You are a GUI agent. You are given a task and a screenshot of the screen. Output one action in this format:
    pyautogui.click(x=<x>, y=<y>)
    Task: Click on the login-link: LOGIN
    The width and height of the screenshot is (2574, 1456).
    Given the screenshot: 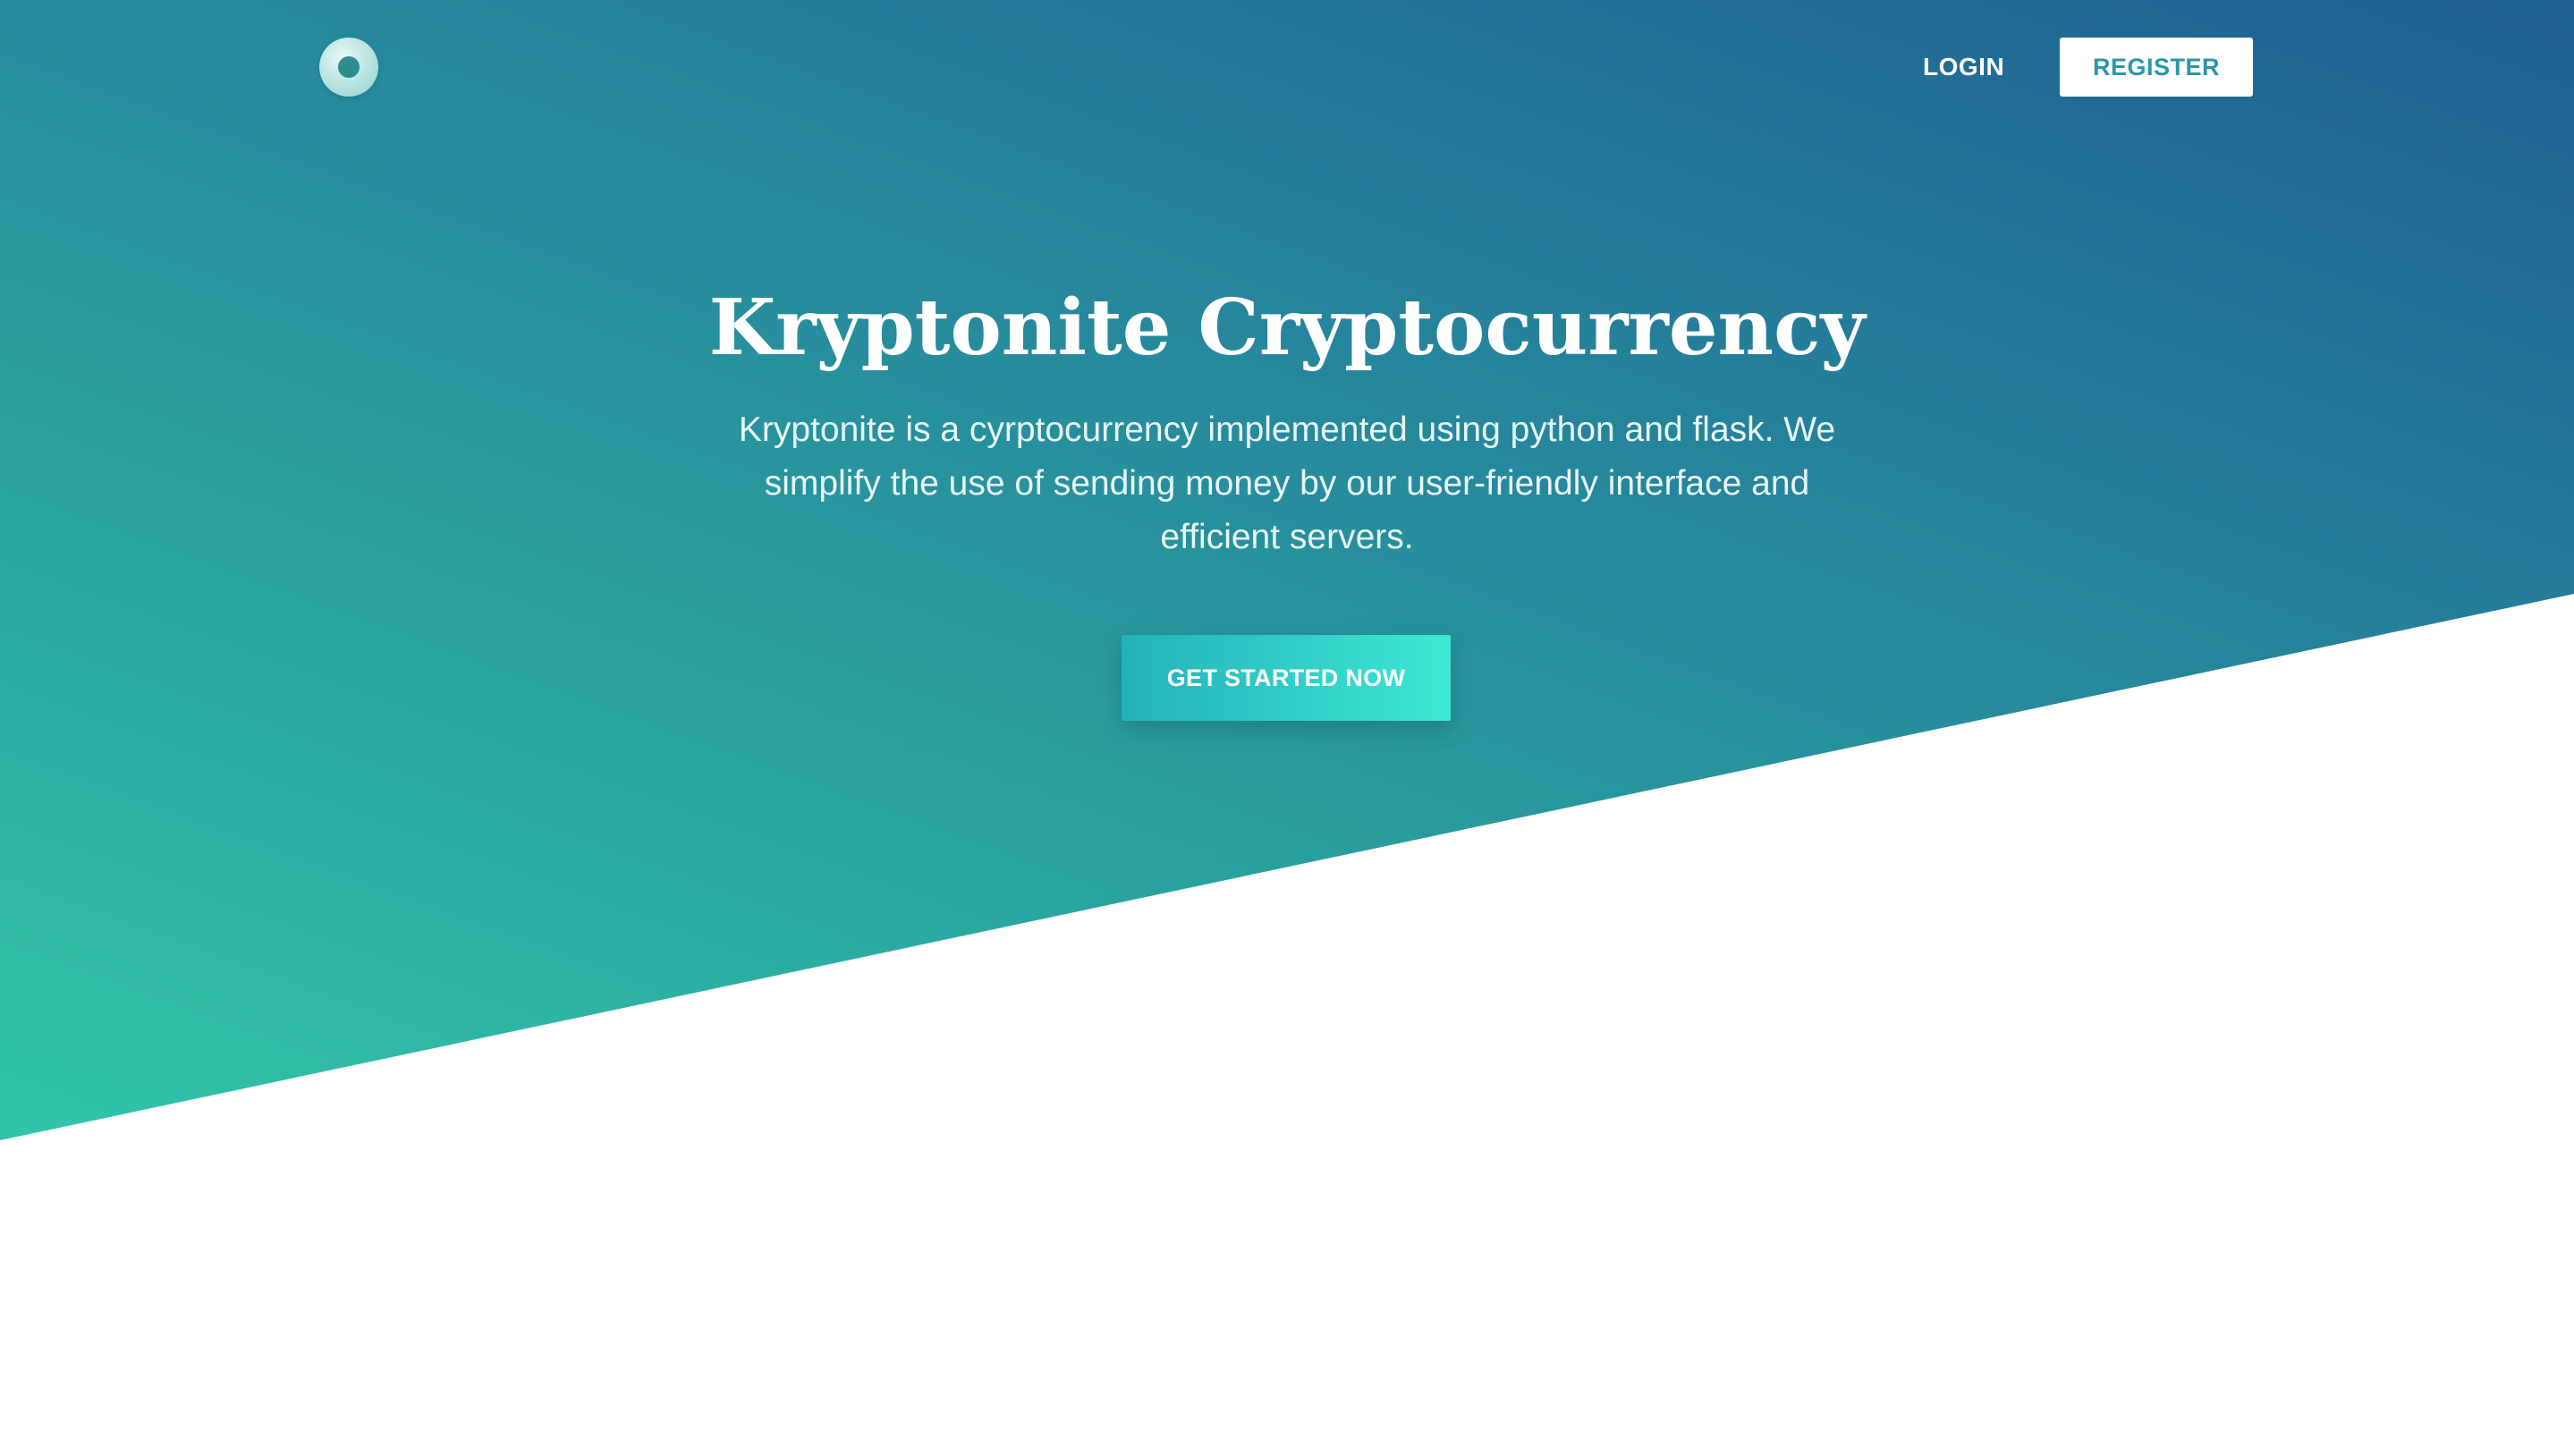 What is the action you would take?
    pyautogui.click(x=1963, y=67)
    